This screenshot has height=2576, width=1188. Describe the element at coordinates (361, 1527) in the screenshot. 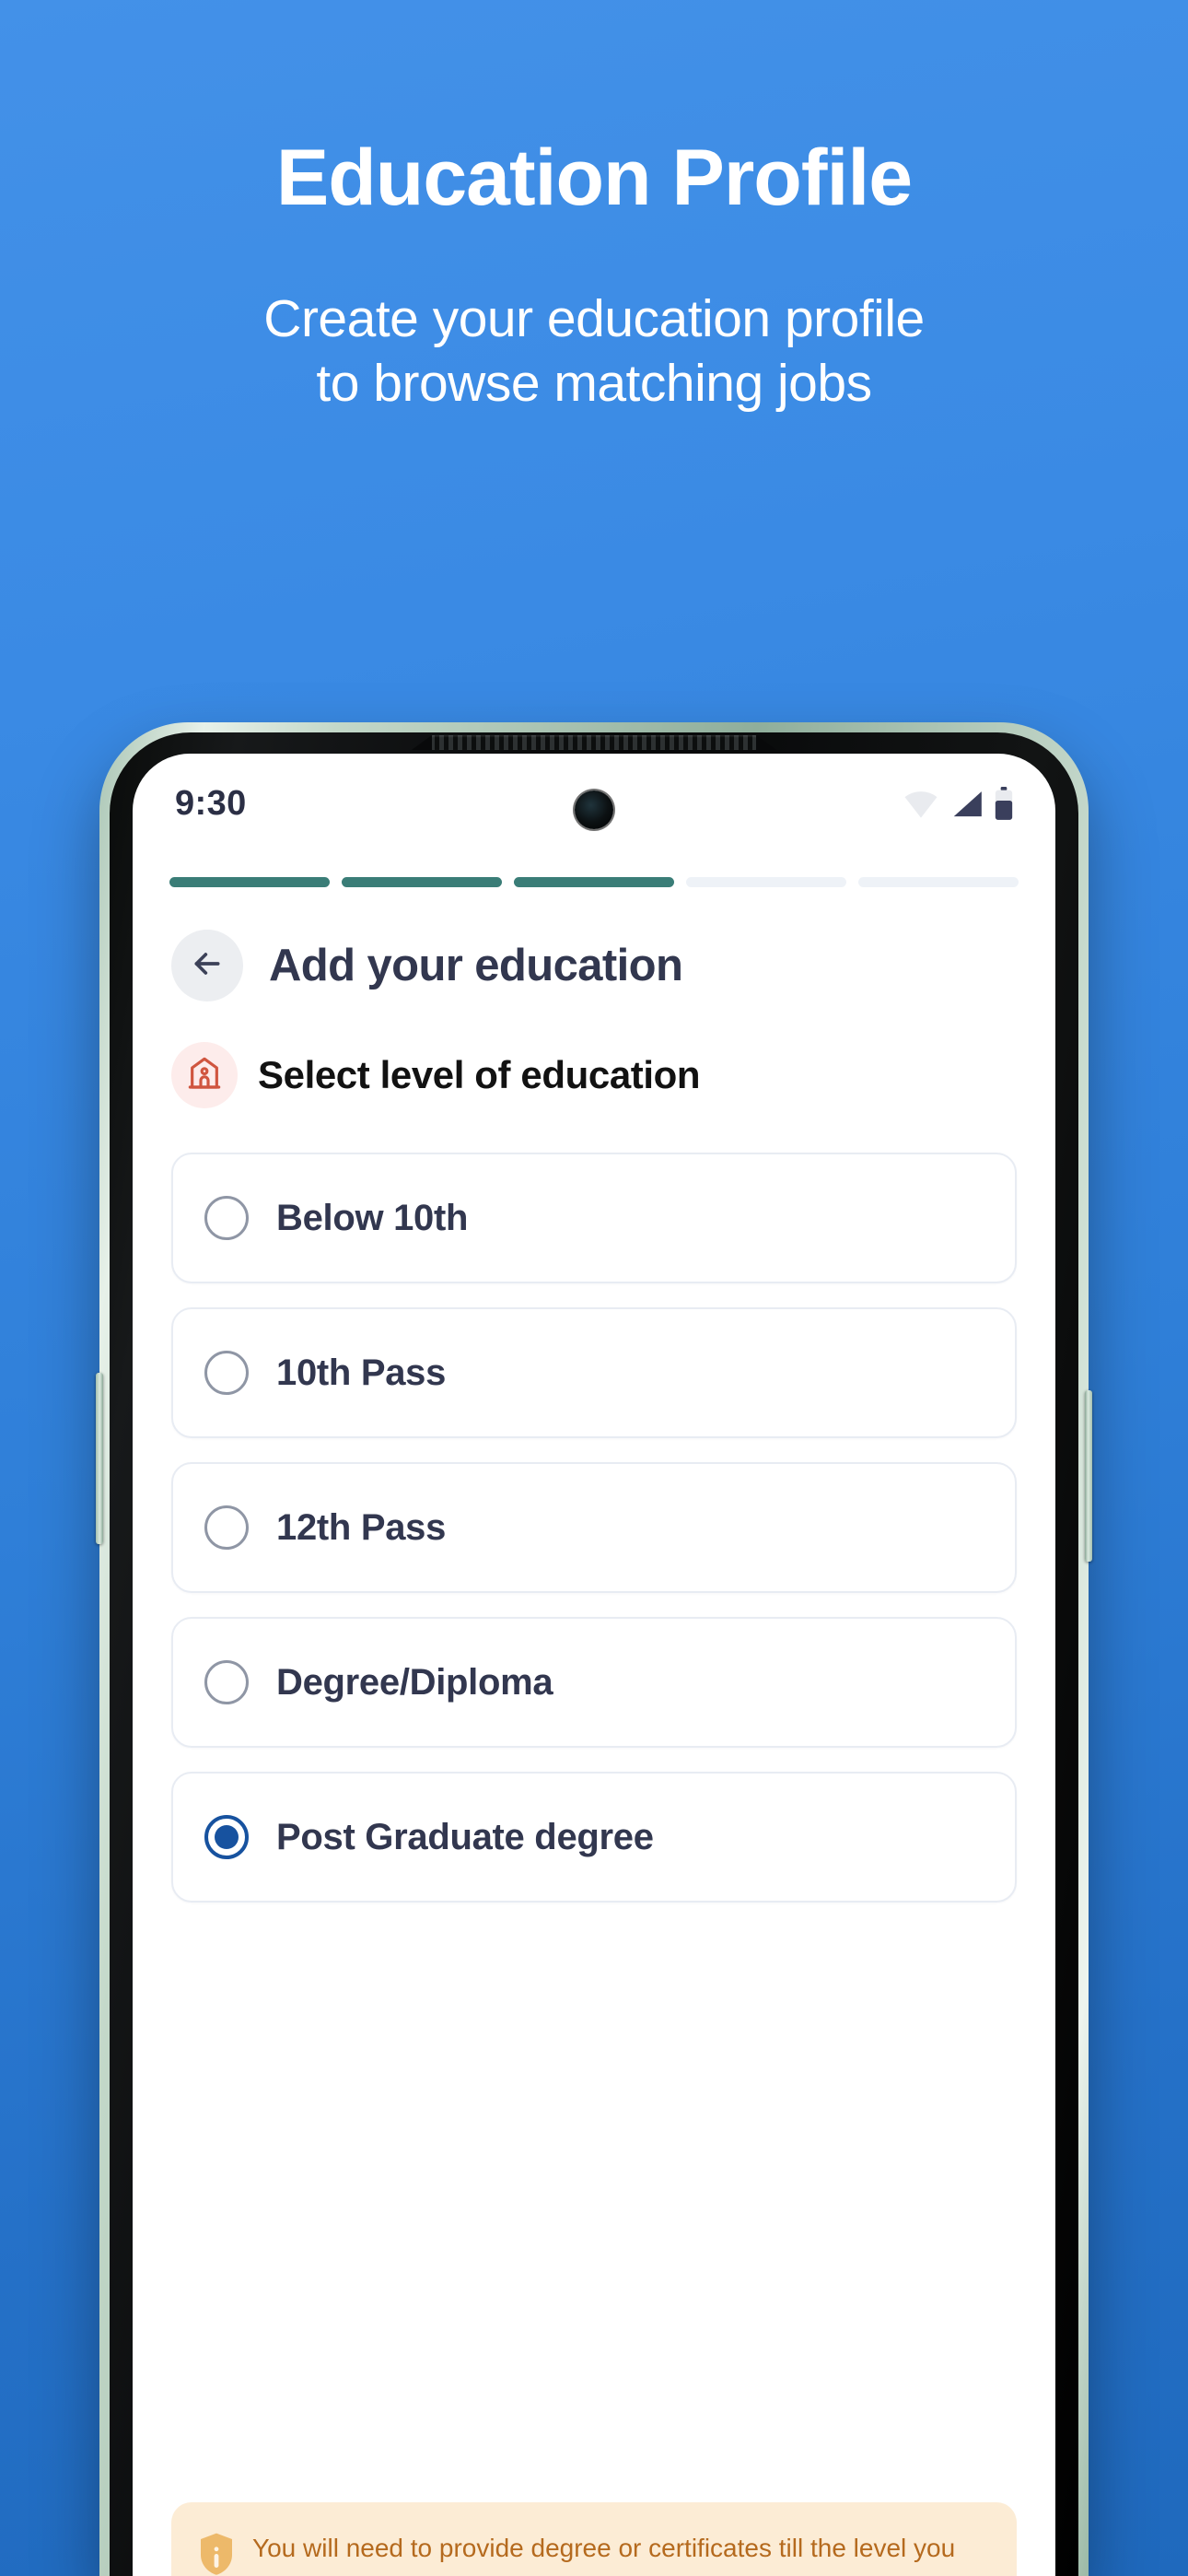

I see `option-label: 12th Pass` at that location.